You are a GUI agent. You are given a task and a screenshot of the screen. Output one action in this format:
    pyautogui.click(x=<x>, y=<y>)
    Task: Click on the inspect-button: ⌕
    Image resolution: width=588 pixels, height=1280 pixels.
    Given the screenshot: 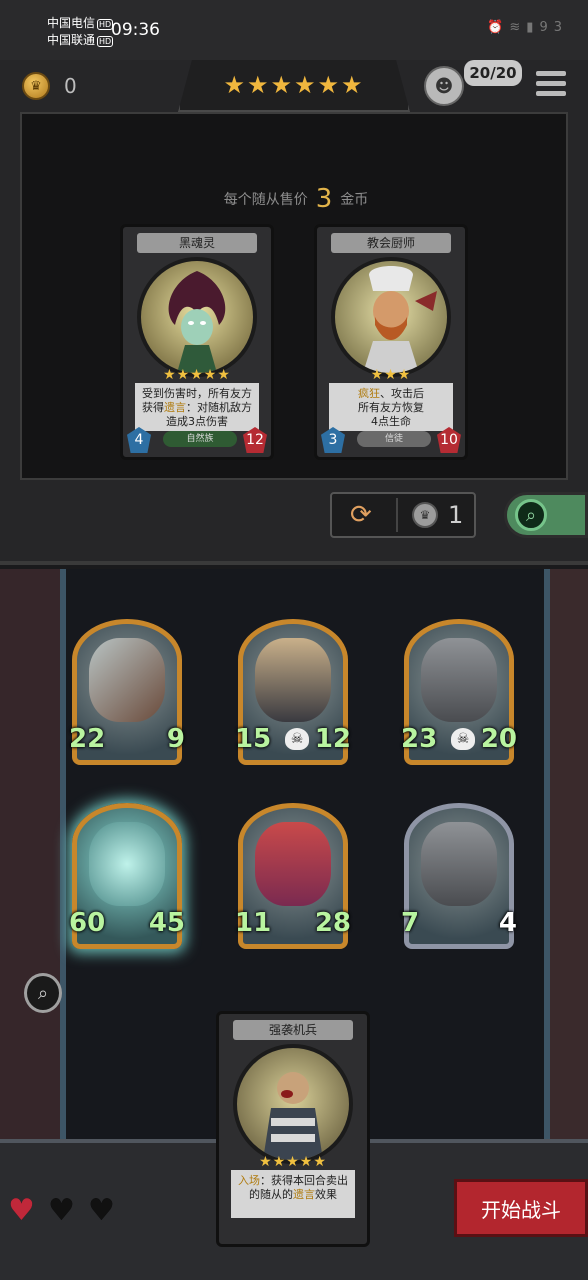 What is the action you would take?
    pyautogui.click(x=43, y=993)
    